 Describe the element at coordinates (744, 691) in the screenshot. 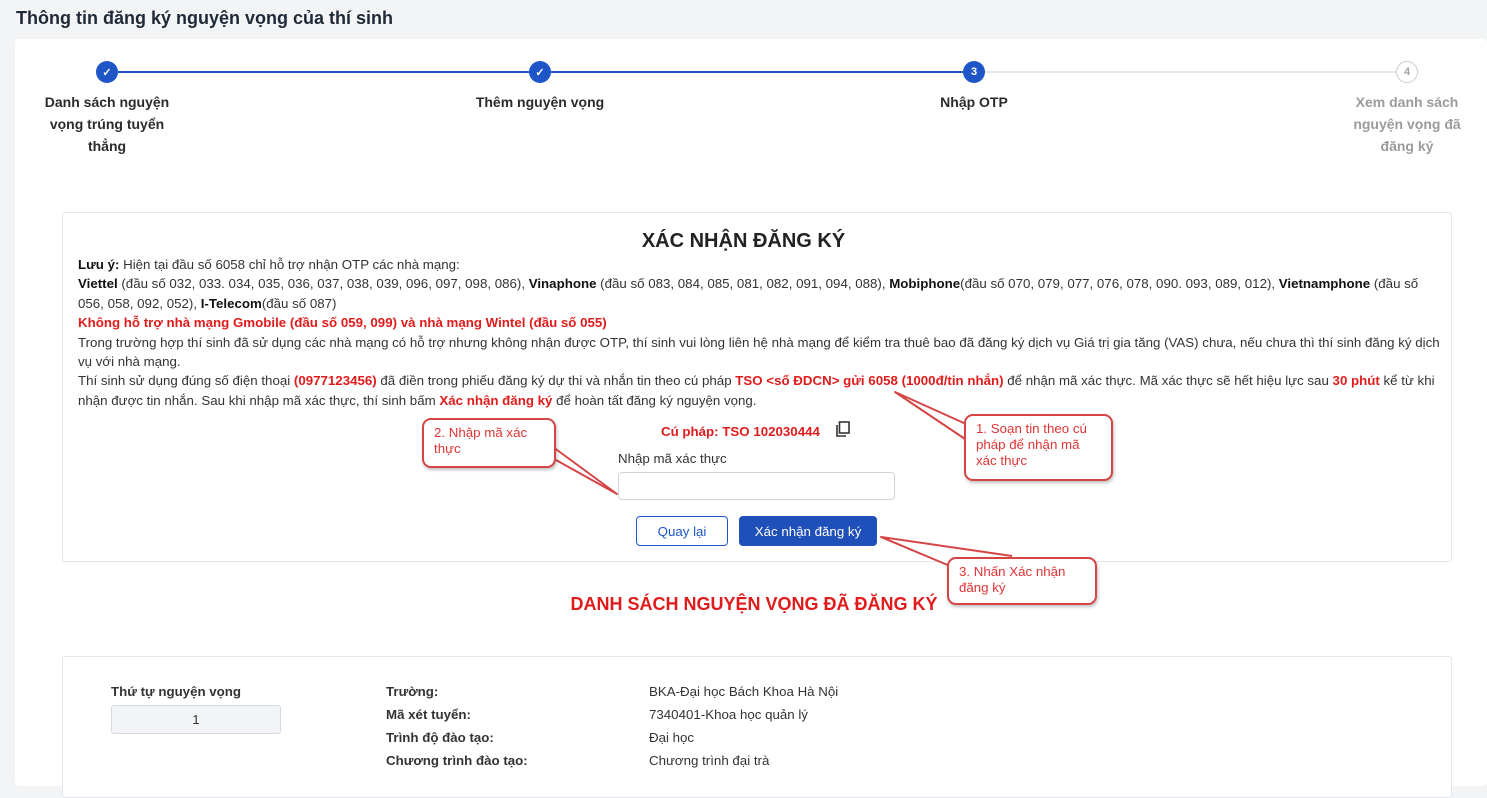

I see `field-value-school: BKA-Đại học Bách Khoa Hà Nội` at that location.